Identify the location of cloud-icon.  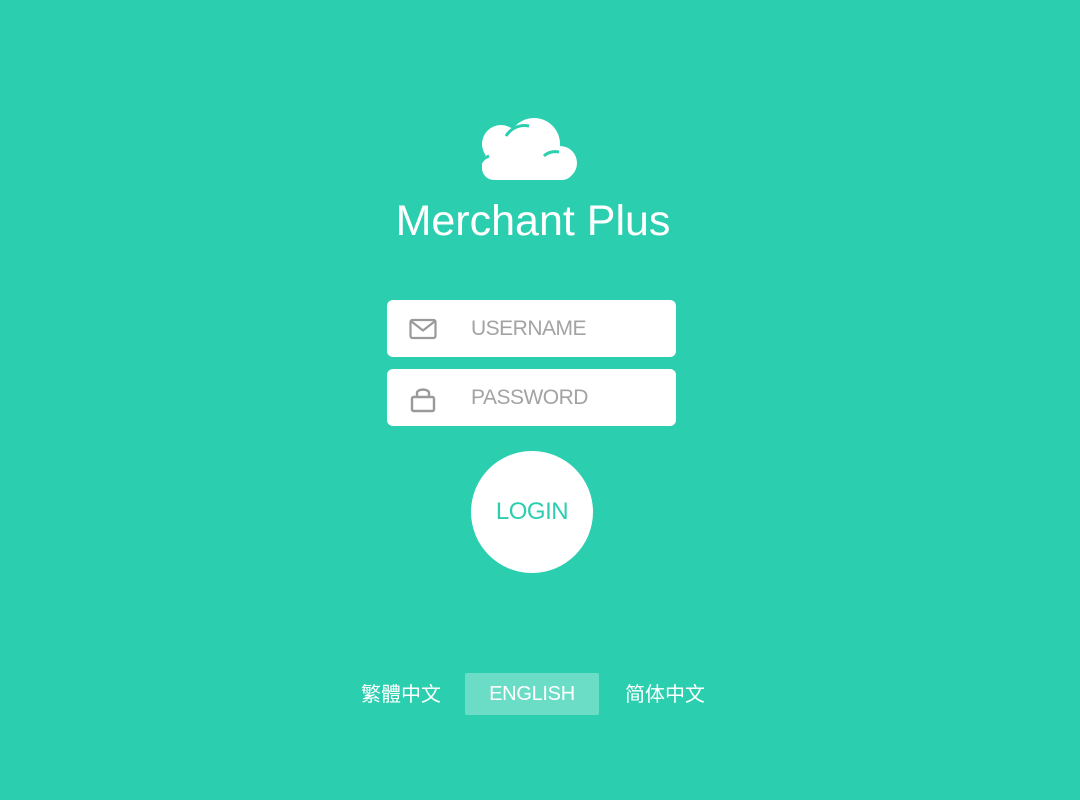
(527, 149).